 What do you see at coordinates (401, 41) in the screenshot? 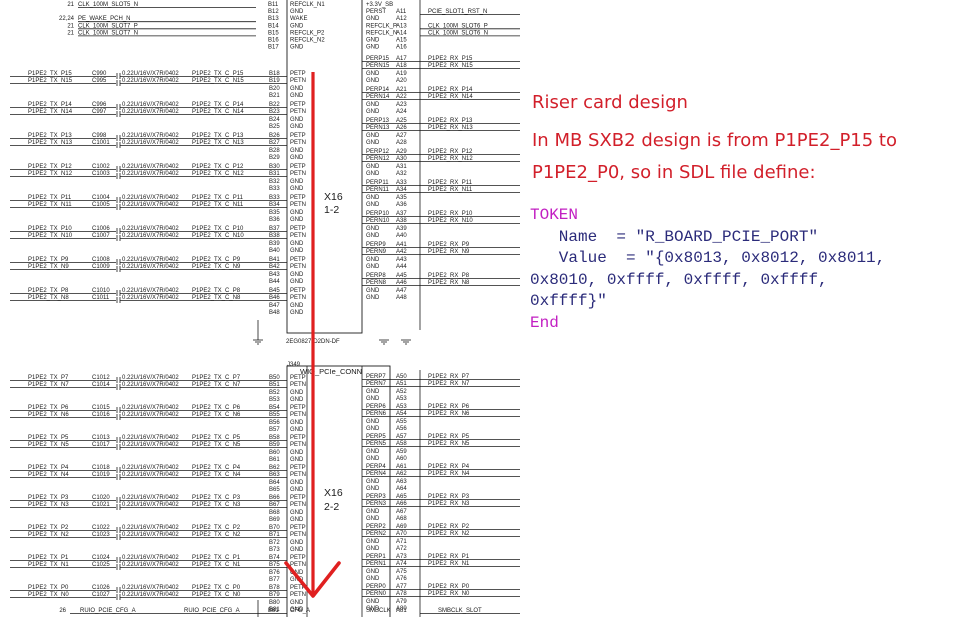
I see `pin-number-right: A15` at bounding box center [401, 41].